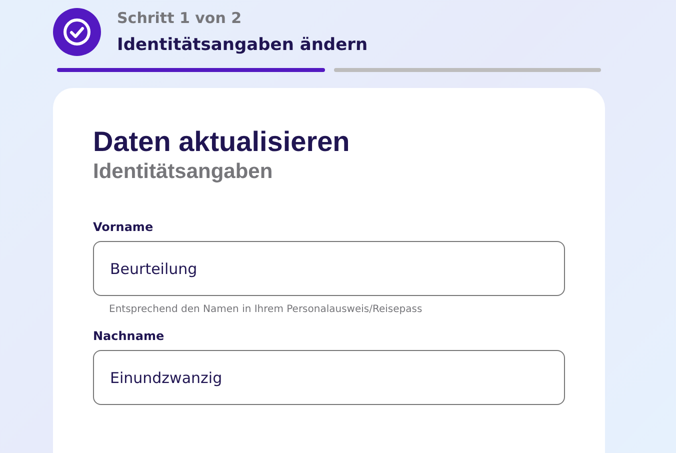 The width and height of the screenshot is (676, 453). What do you see at coordinates (242, 45) in the screenshot?
I see `step-title: Identitätsangaben ändern` at bounding box center [242, 45].